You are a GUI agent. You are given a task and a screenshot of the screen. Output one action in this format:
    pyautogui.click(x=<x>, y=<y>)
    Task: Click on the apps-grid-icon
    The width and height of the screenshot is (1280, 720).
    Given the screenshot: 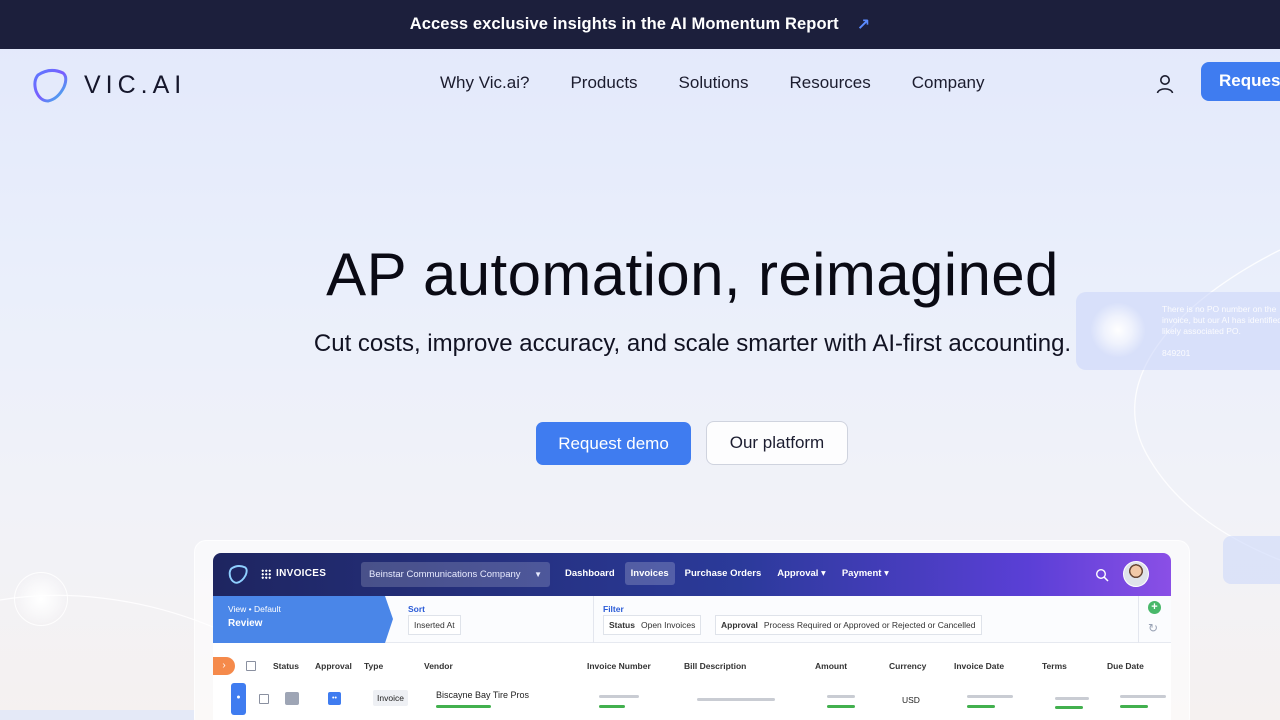 What is the action you would take?
    pyautogui.click(x=266, y=574)
    